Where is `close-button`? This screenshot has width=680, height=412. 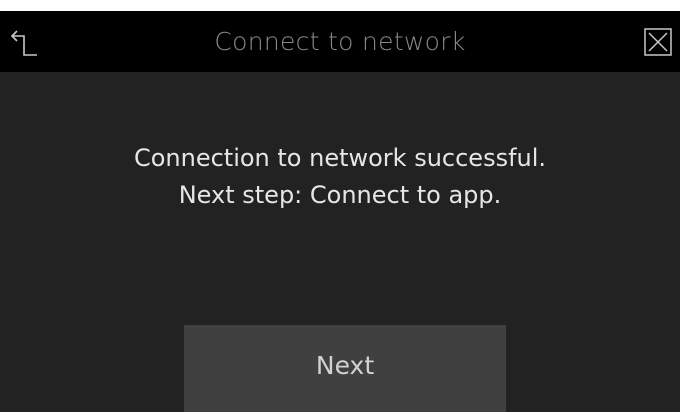 close-button is located at coordinates (658, 42).